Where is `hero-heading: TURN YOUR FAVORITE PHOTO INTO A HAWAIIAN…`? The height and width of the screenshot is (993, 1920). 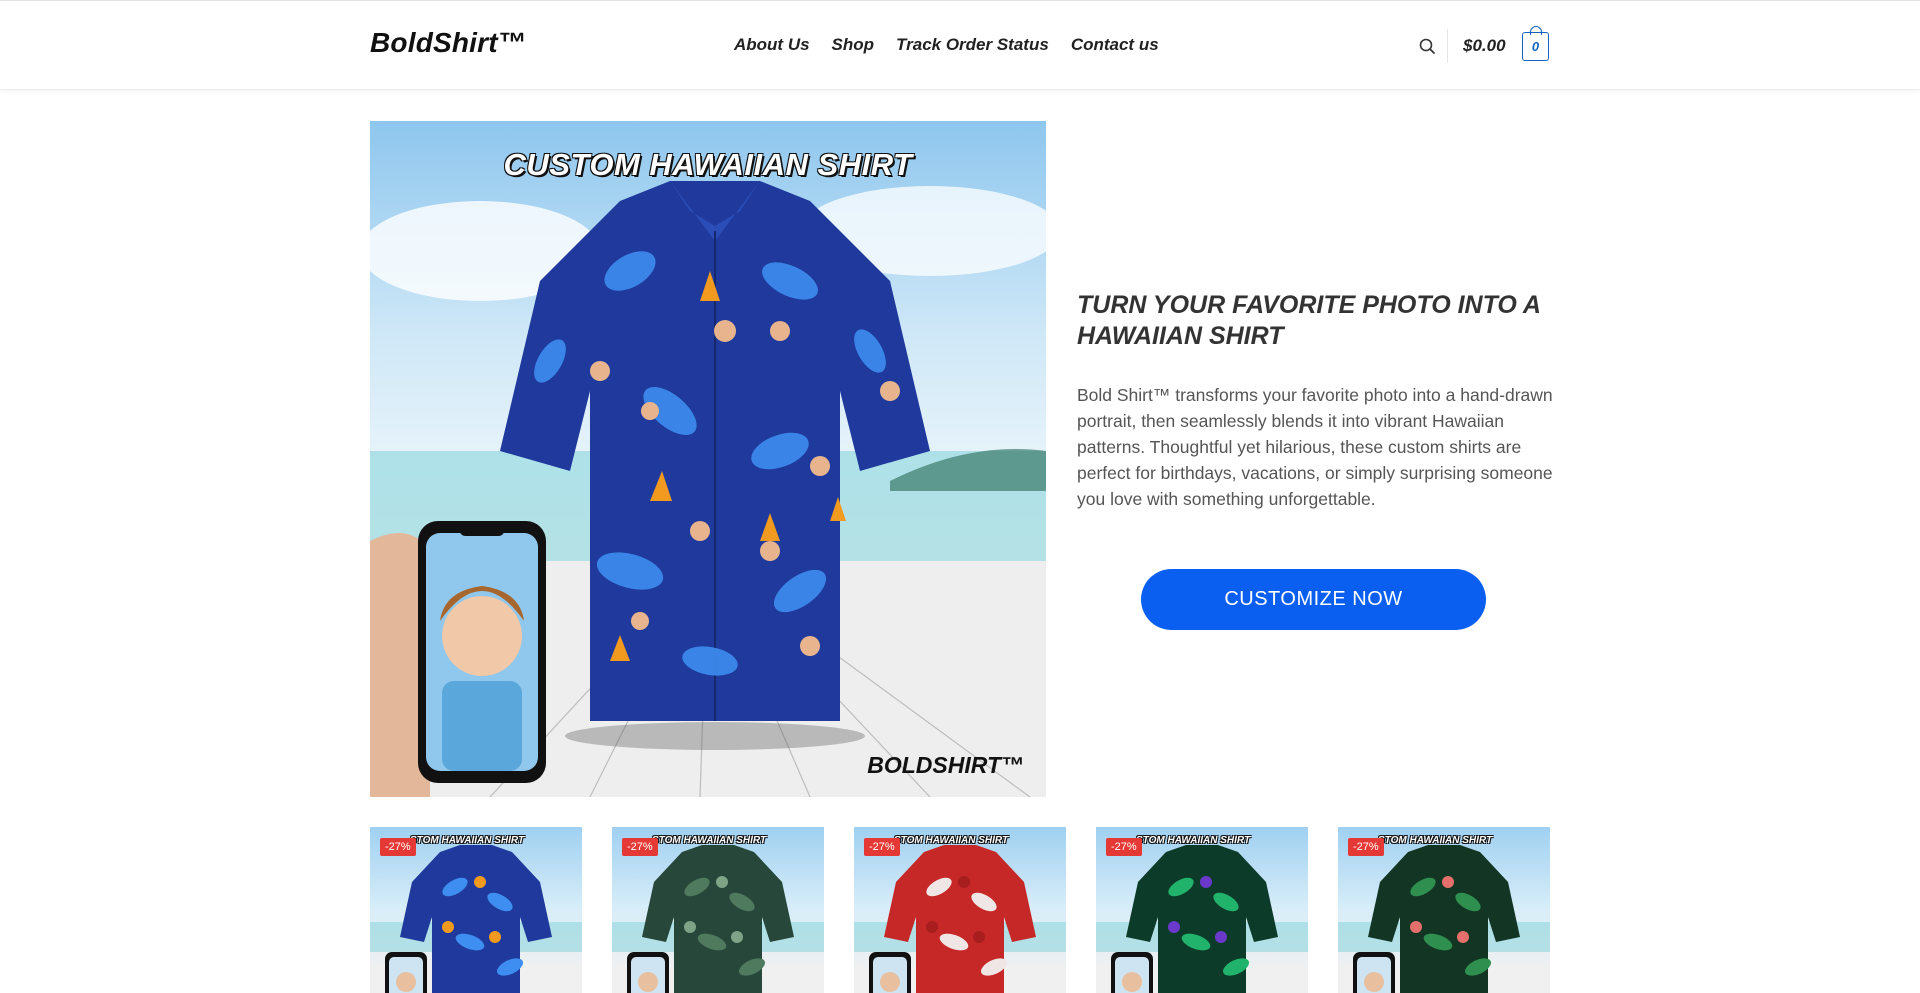
hero-heading: TURN YOUR FAVORITE PHOTO INTO A HAWAIIAN… is located at coordinates (1309, 320).